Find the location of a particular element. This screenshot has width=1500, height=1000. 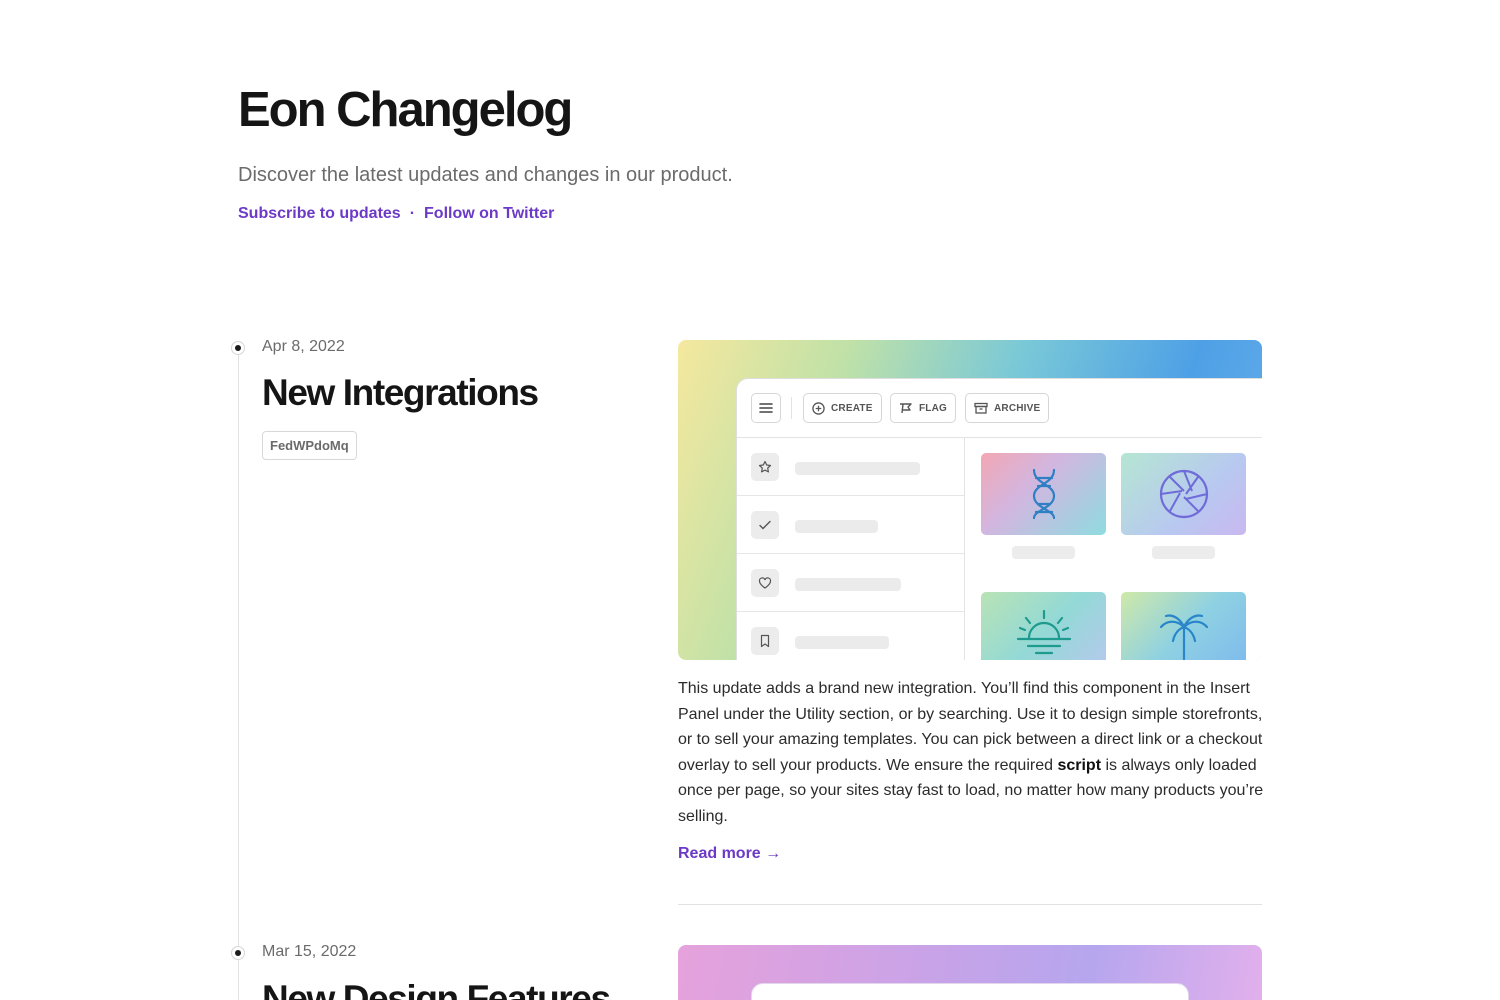

entry-hero-image is located at coordinates (970, 972).